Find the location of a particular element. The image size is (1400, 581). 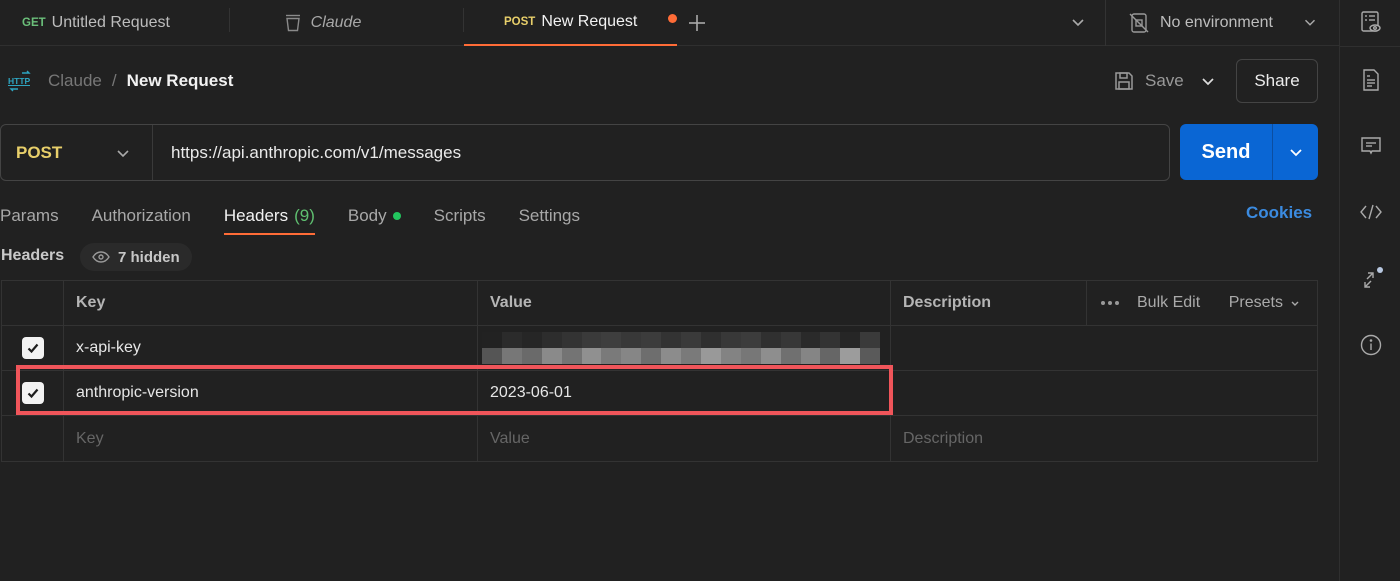

hidden-headers-toggle: 7 hidden is located at coordinates (136, 257).